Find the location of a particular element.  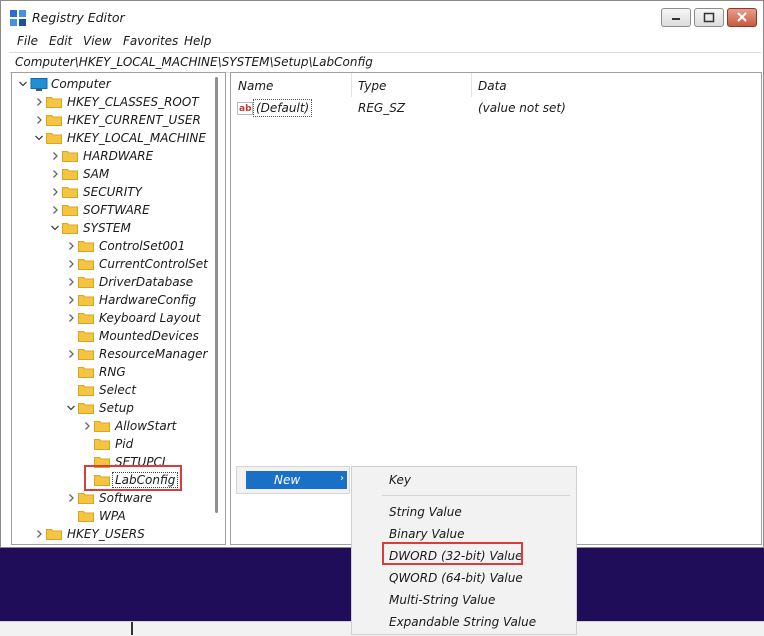

tree-scrollbar is located at coordinates (218, 308).